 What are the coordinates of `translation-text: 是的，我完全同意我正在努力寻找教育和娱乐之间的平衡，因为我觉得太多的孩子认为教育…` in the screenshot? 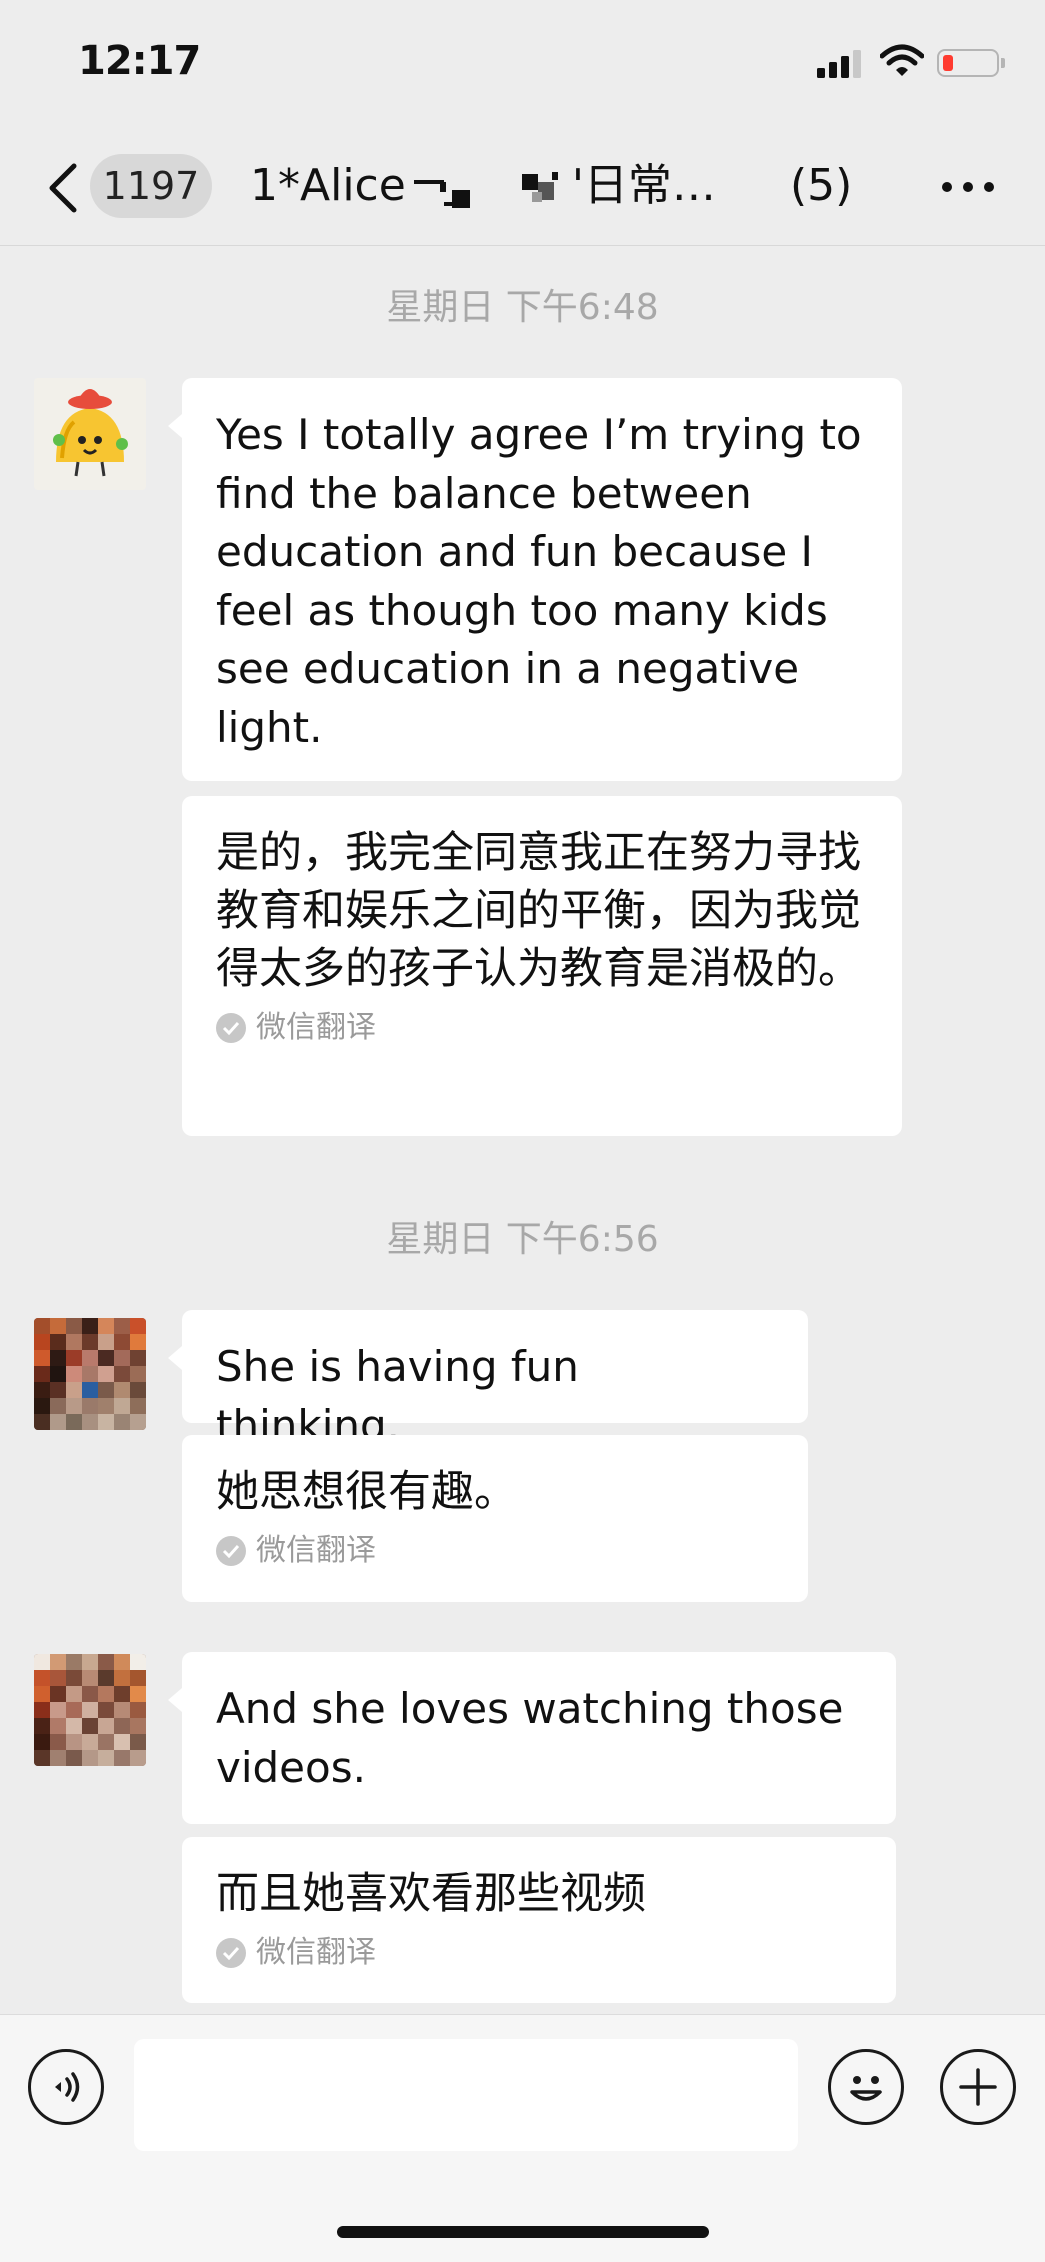 It's located at (538, 911).